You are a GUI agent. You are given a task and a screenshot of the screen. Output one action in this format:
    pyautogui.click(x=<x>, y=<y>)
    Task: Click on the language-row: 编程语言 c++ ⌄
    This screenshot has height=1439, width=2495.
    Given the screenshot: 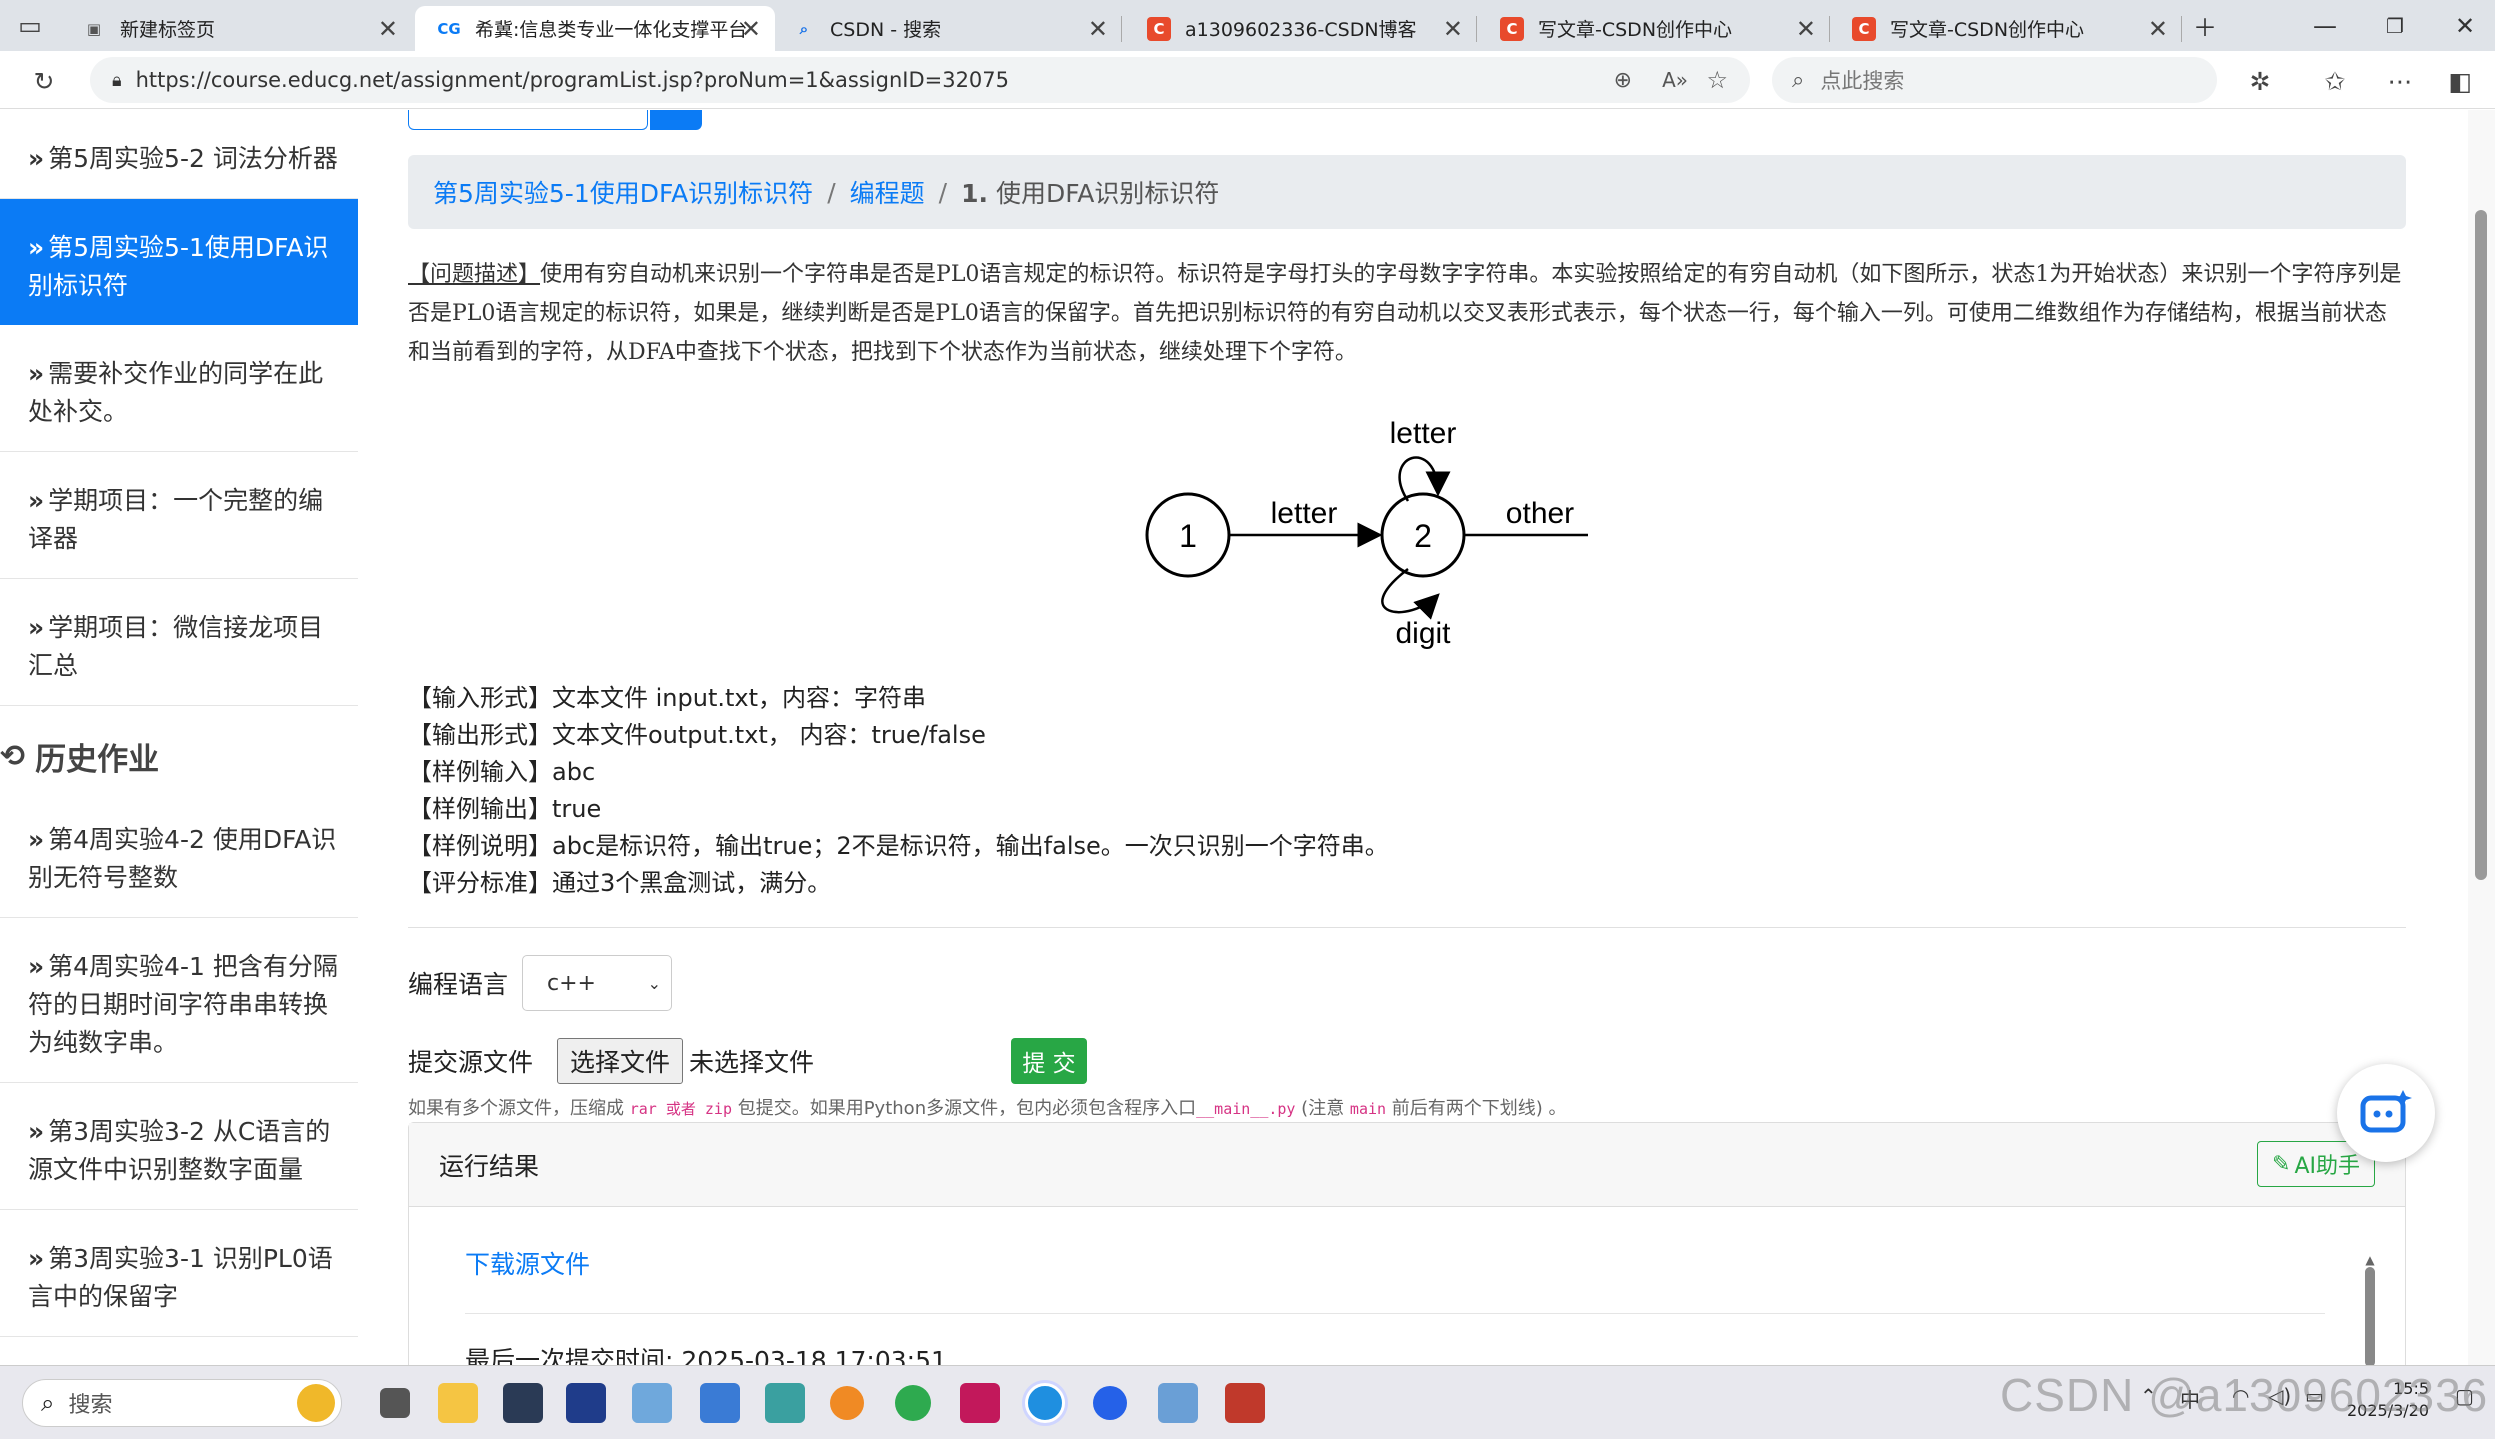 What is the action you would take?
    pyautogui.click(x=540, y=983)
    